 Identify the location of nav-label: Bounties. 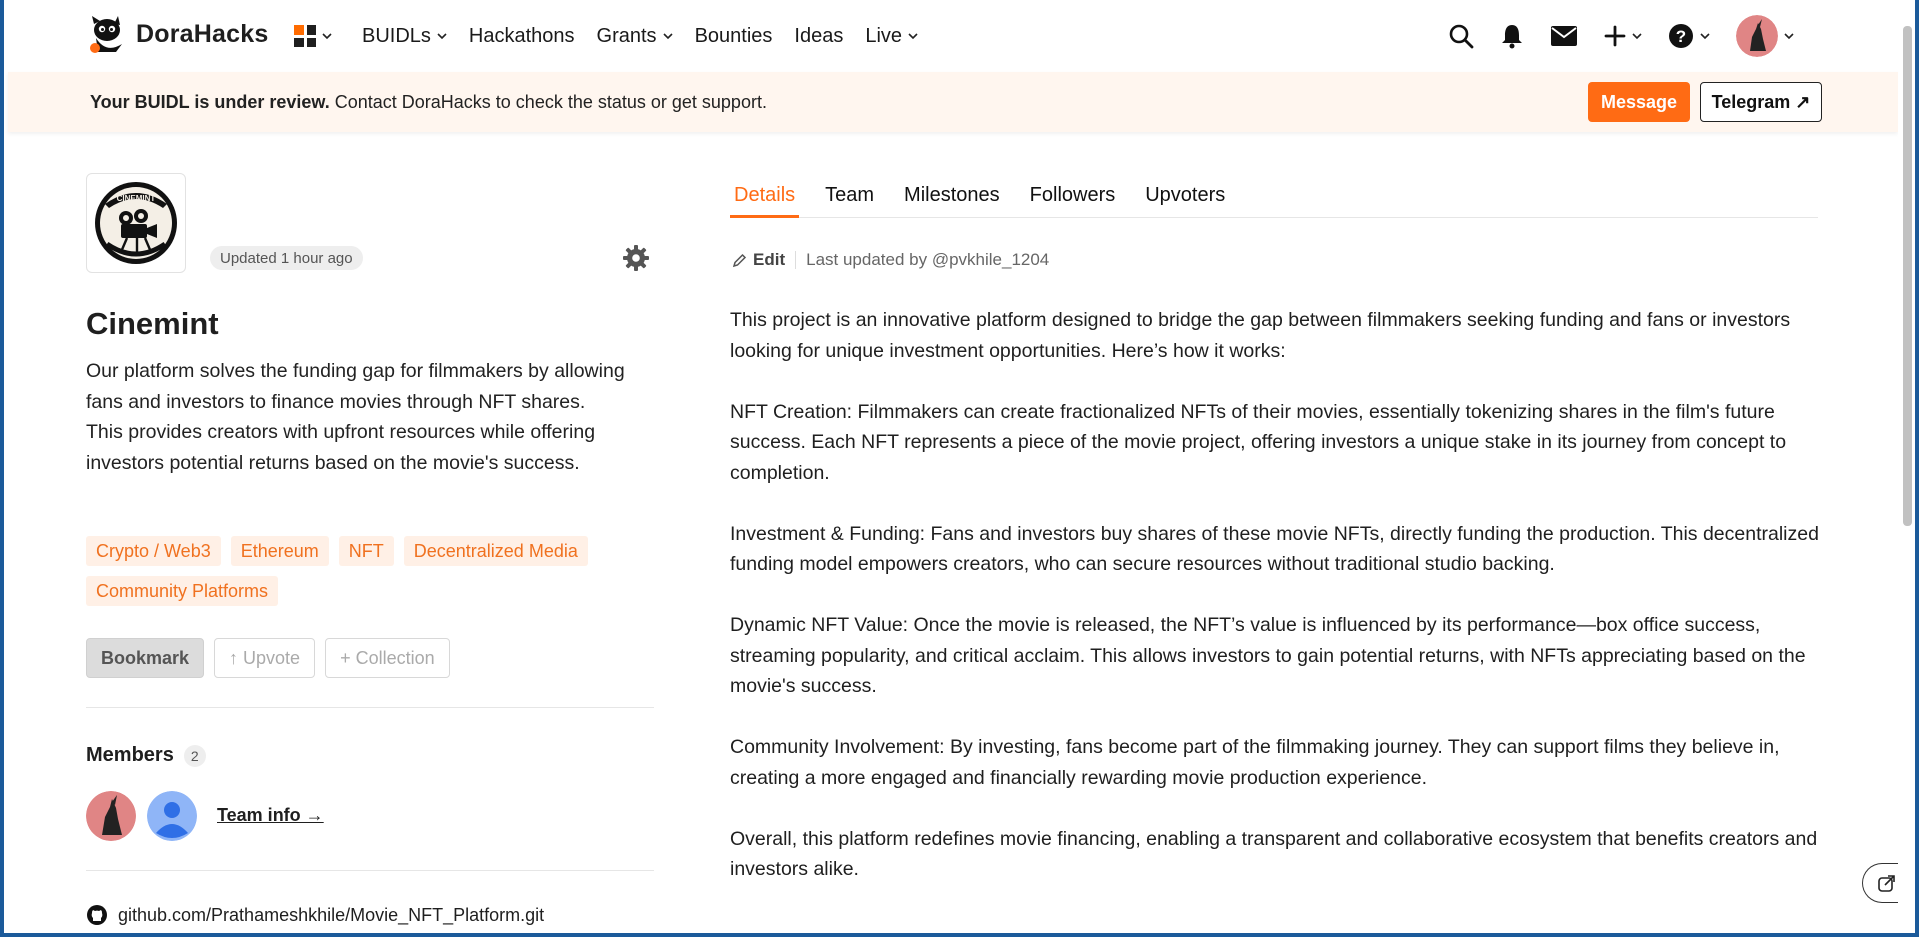
(733, 35).